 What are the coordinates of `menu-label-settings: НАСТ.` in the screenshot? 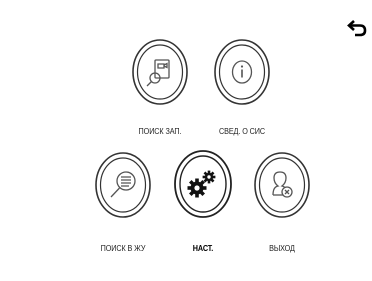 It's located at (203, 248).